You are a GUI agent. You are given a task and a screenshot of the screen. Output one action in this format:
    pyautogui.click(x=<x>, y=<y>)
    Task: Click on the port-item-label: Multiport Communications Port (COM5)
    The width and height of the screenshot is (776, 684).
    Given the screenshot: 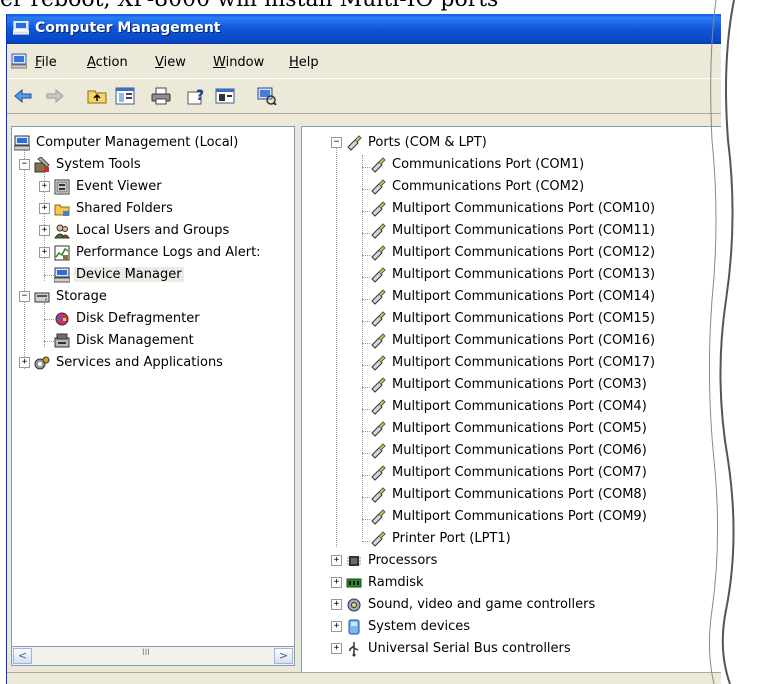 What is the action you would take?
    pyautogui.click(x=519, y=428)
    